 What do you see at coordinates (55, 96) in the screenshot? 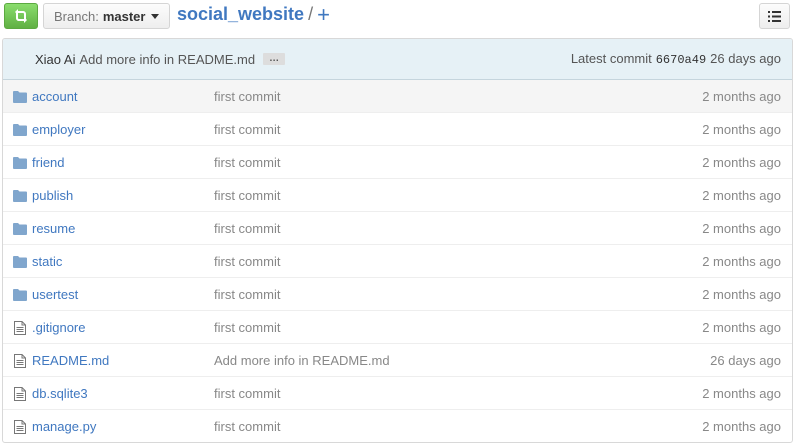
I see `file-name-link: account` at bounding box center [55, 96].